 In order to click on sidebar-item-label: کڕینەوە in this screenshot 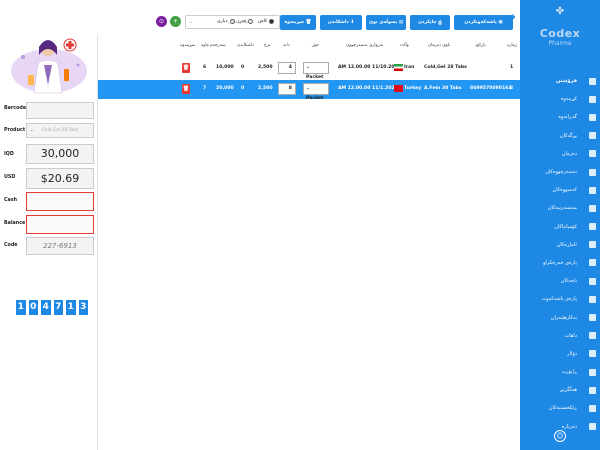, I will do `click(568, 99)`.